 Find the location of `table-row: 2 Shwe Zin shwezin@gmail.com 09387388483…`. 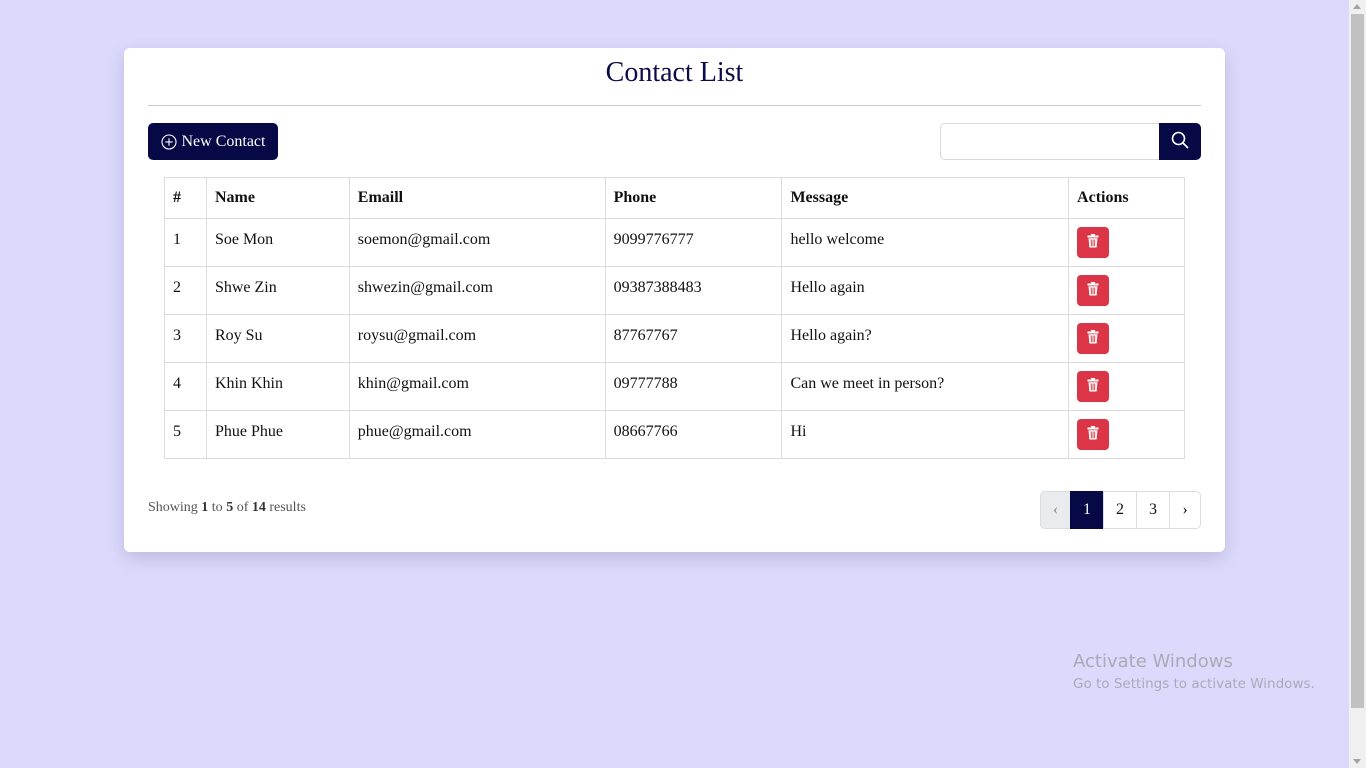

table-row: 2 Shwe Zin shwezin@gmail.com 09387388483… is located at coordinates (674, 290).